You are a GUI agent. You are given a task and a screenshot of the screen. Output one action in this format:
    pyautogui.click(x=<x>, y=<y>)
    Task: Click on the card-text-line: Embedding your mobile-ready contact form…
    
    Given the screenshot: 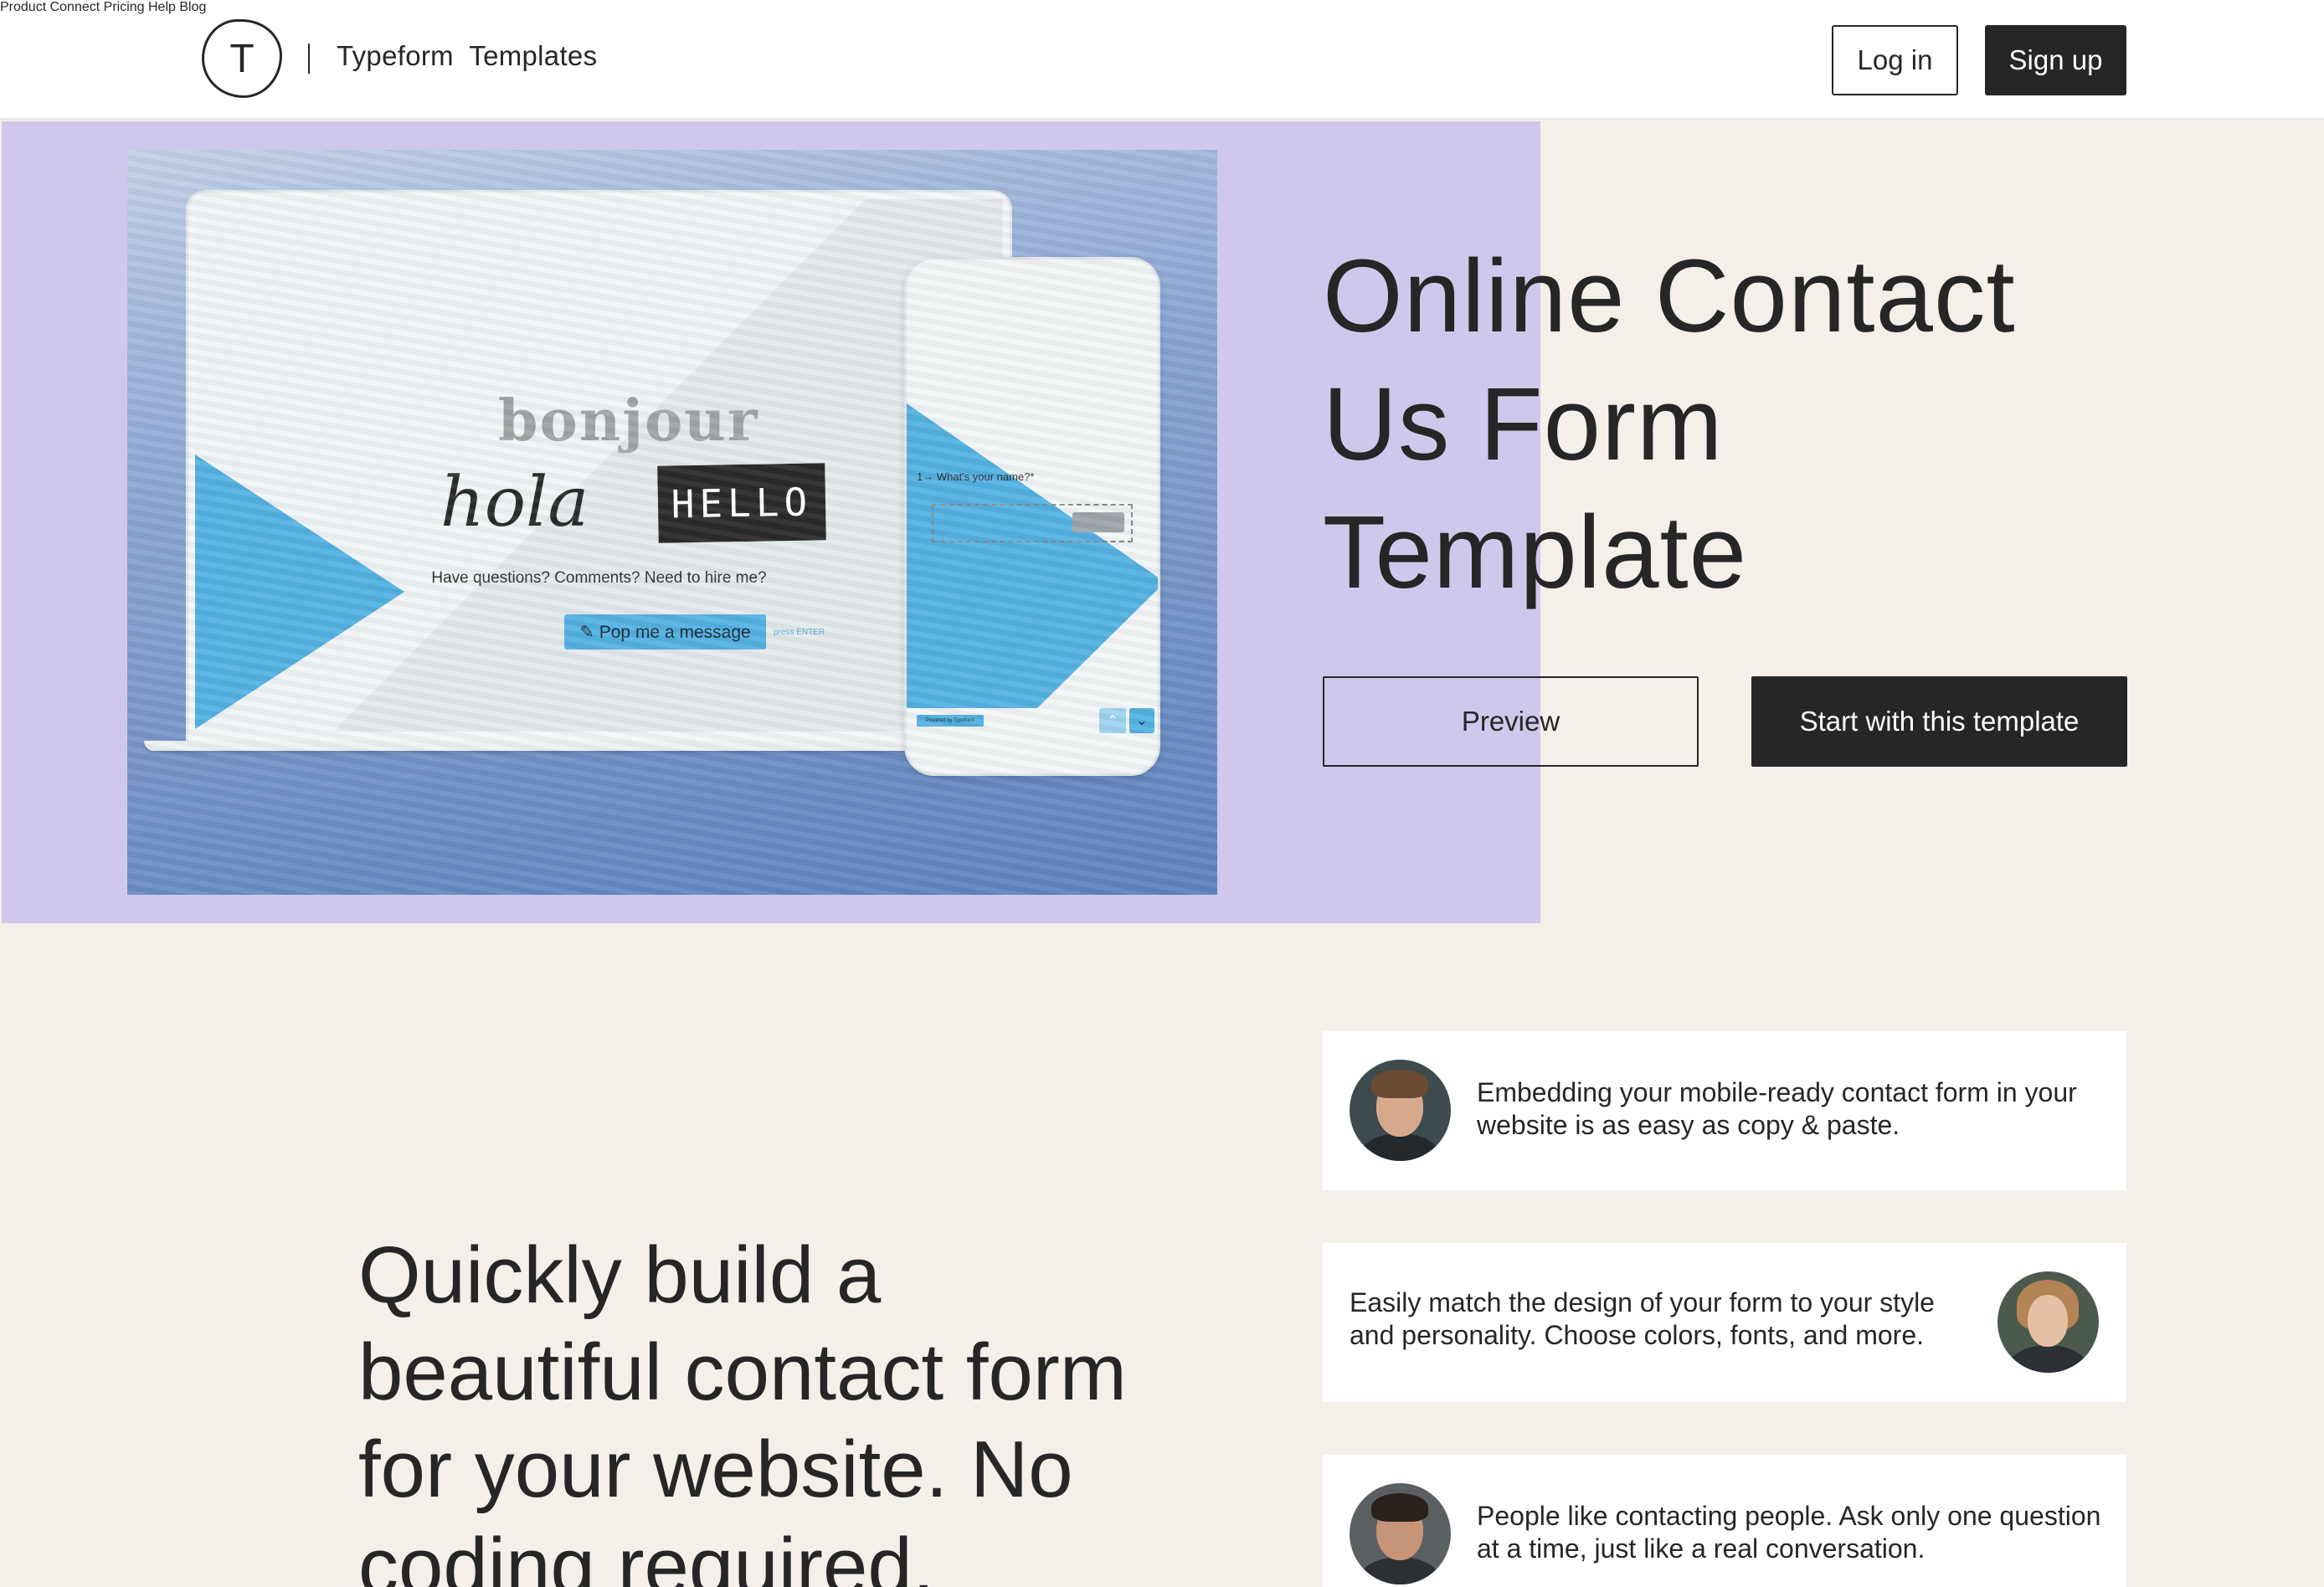 What is the action you would take?
    pyautogui.click(x=1777, y=1092)
    